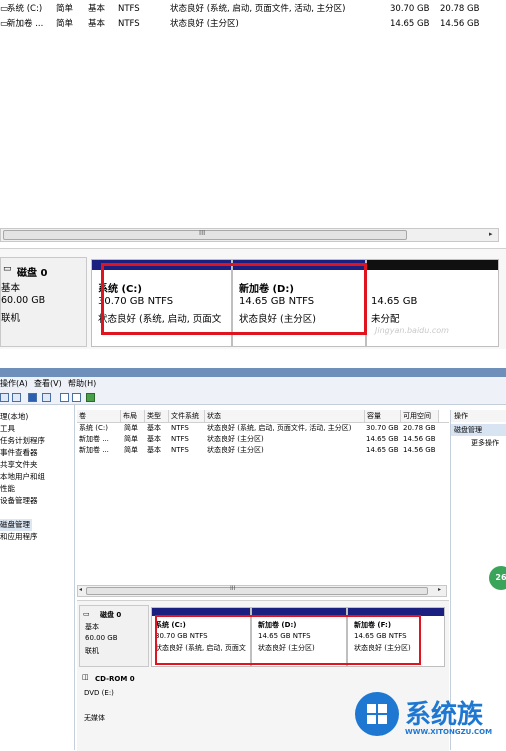  Describe the element at coordinates (25, 9) in the screenshot. I see `volume-name: 系统 (C:)` at that location.